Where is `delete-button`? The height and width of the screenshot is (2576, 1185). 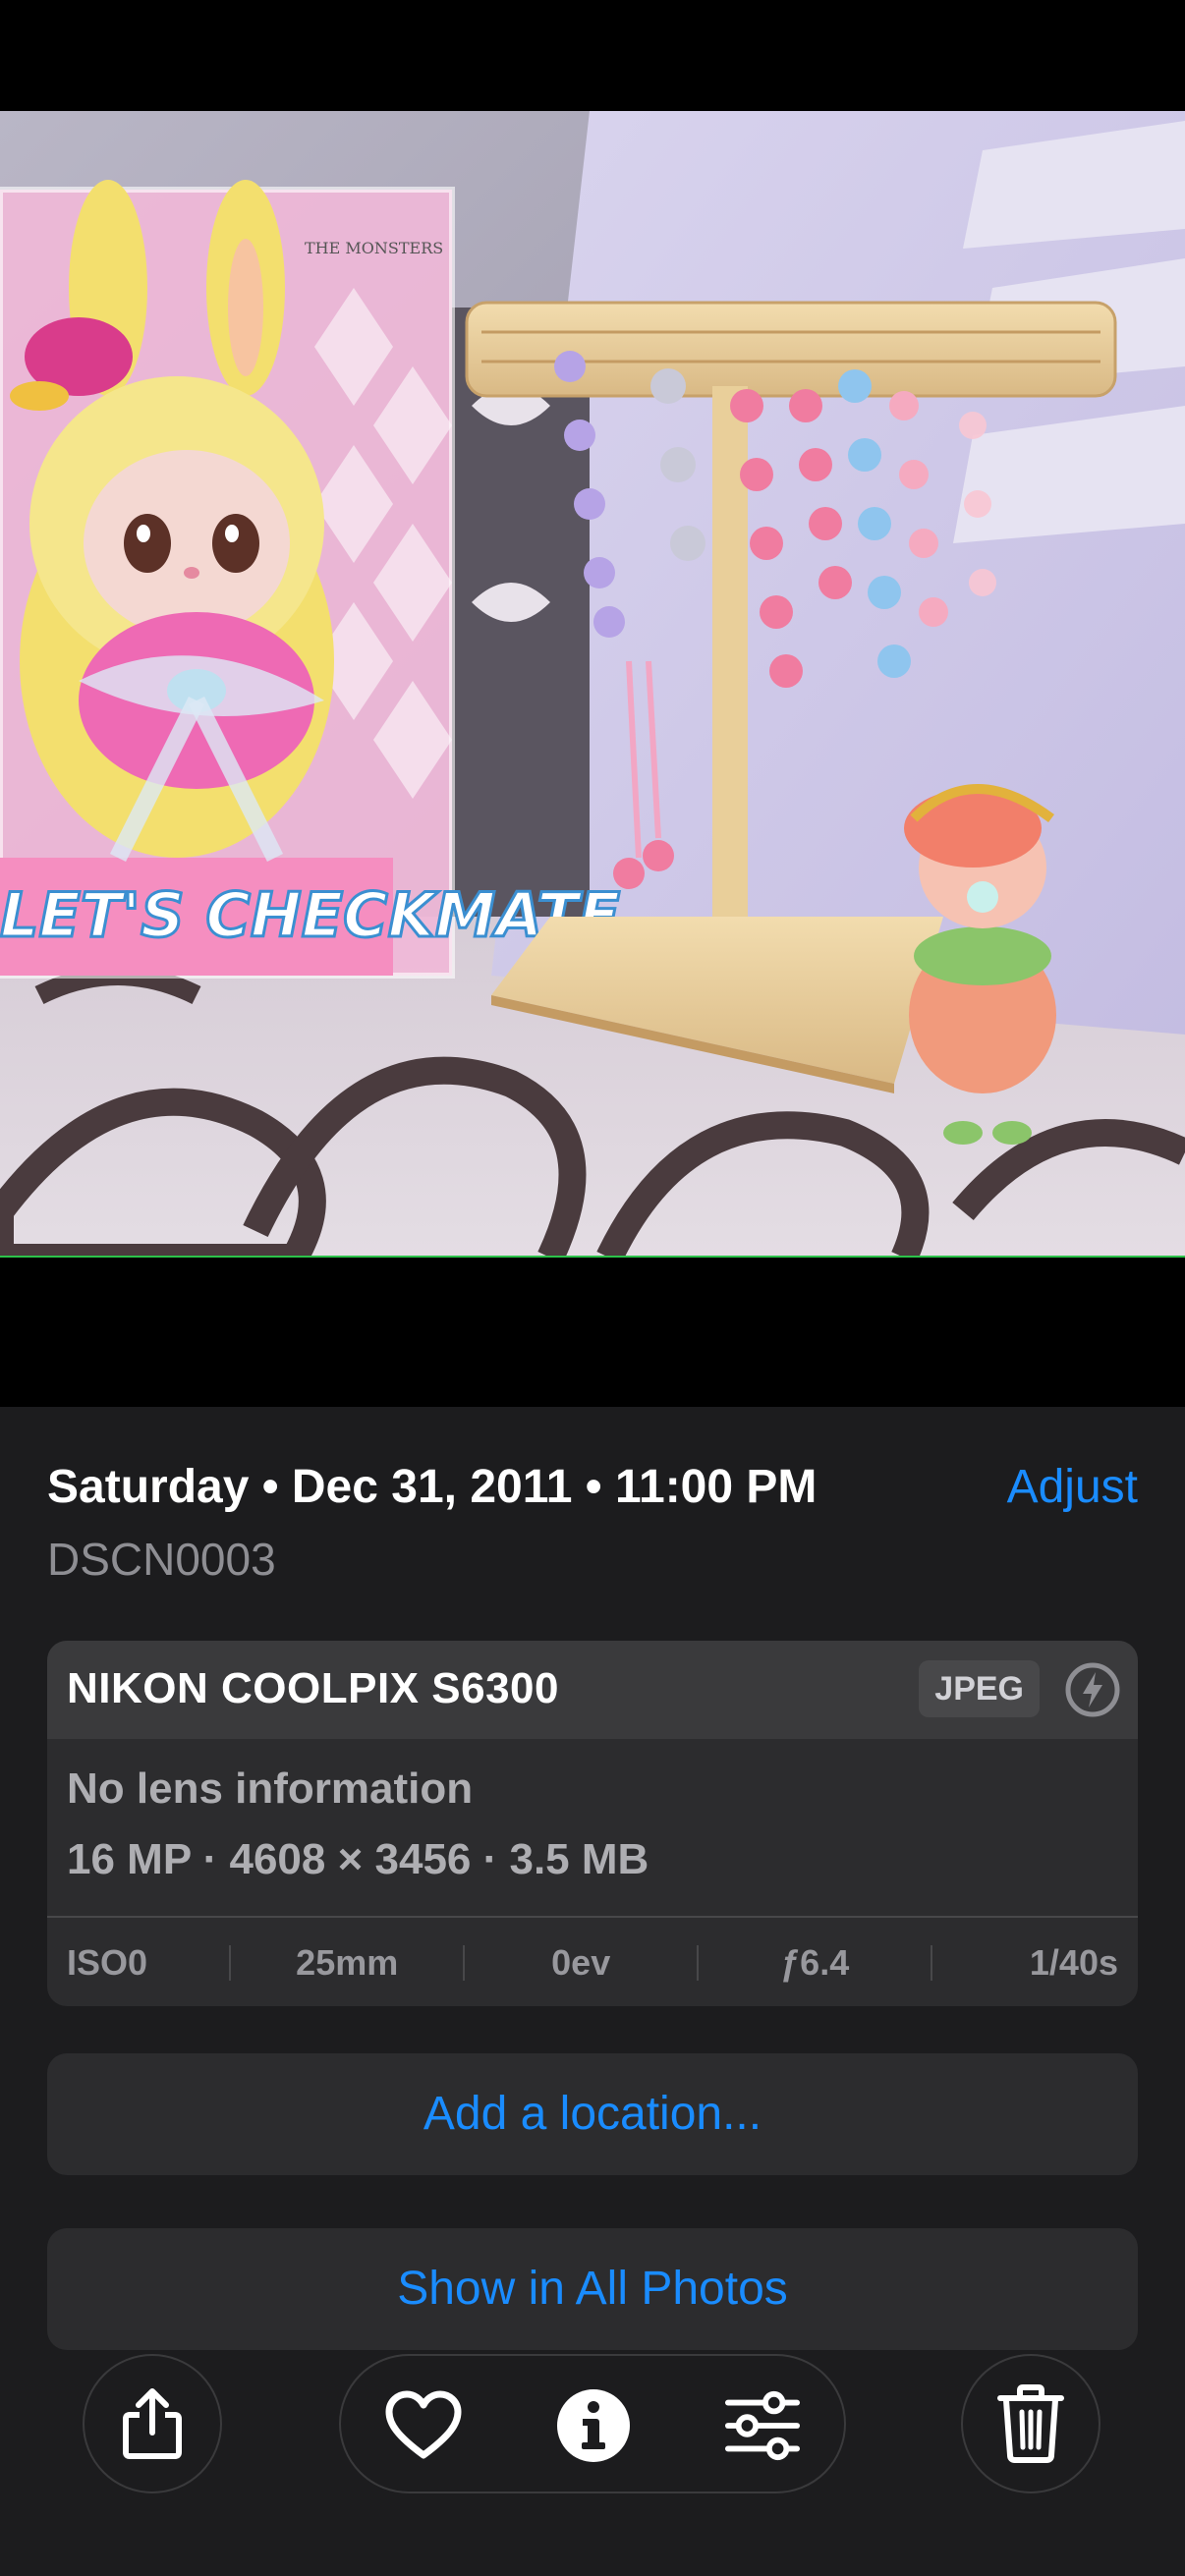 delete-button is located at coordinates (1030, 2423).